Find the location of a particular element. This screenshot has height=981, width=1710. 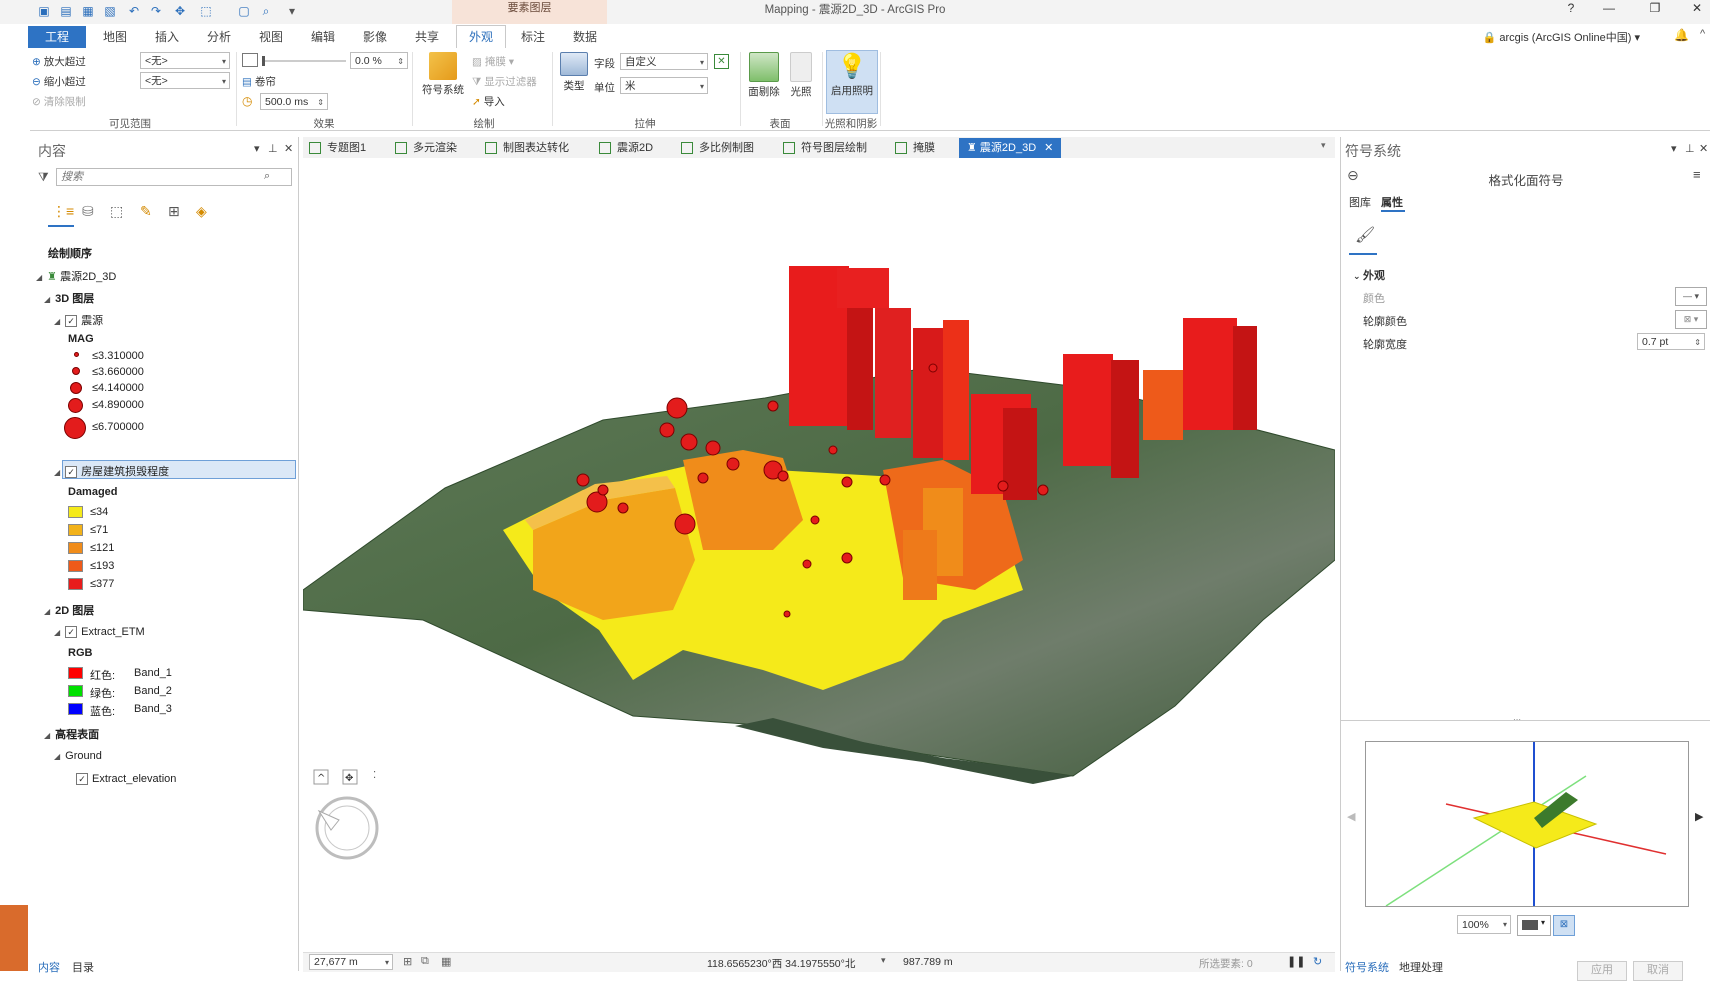

preview-3d-toggle: ⊠ is located at coordinates (1564, 925).